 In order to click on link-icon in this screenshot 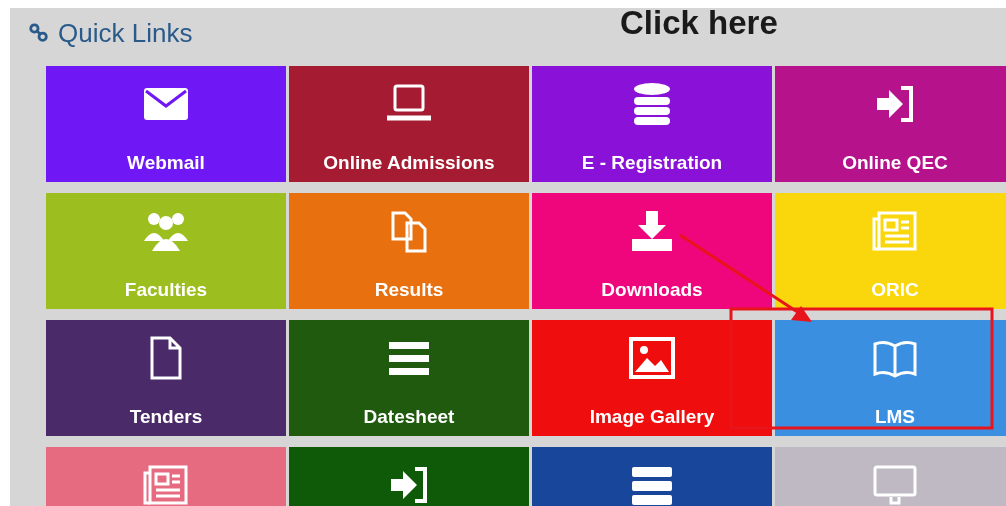, I will do `click(39, 33)`.